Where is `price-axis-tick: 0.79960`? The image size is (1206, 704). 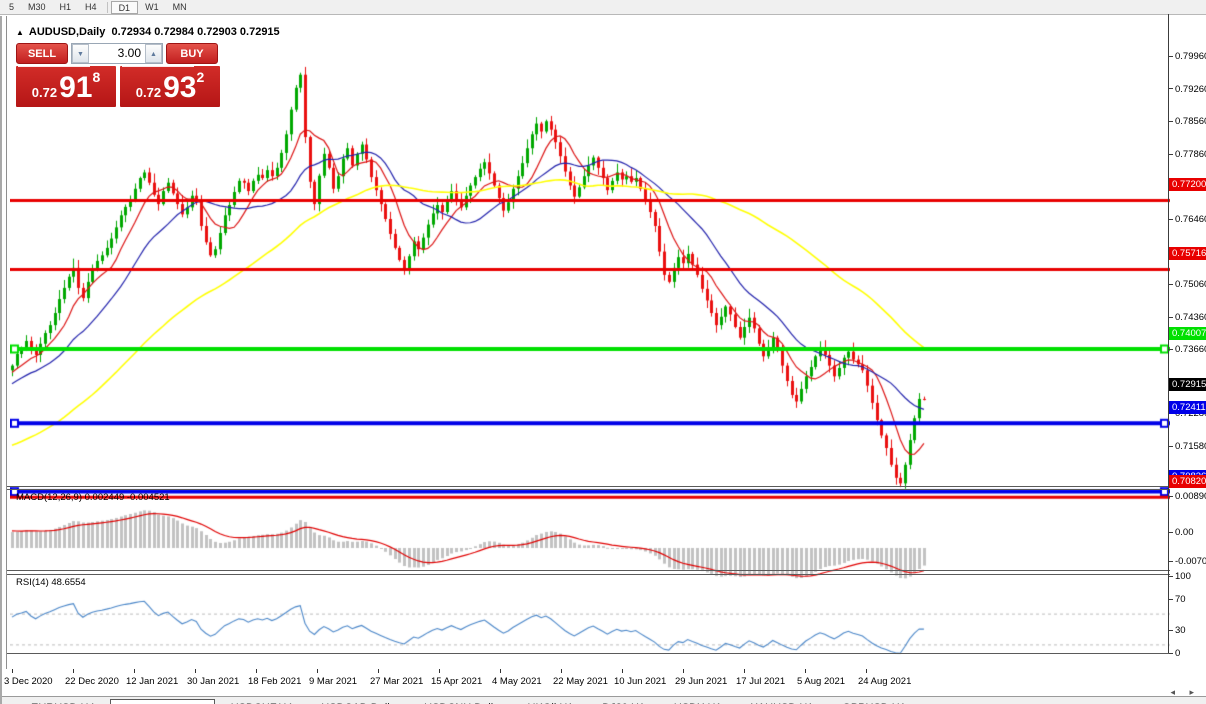
price-axis-tick: 0.79960 is located at coordinates (1187, 56).